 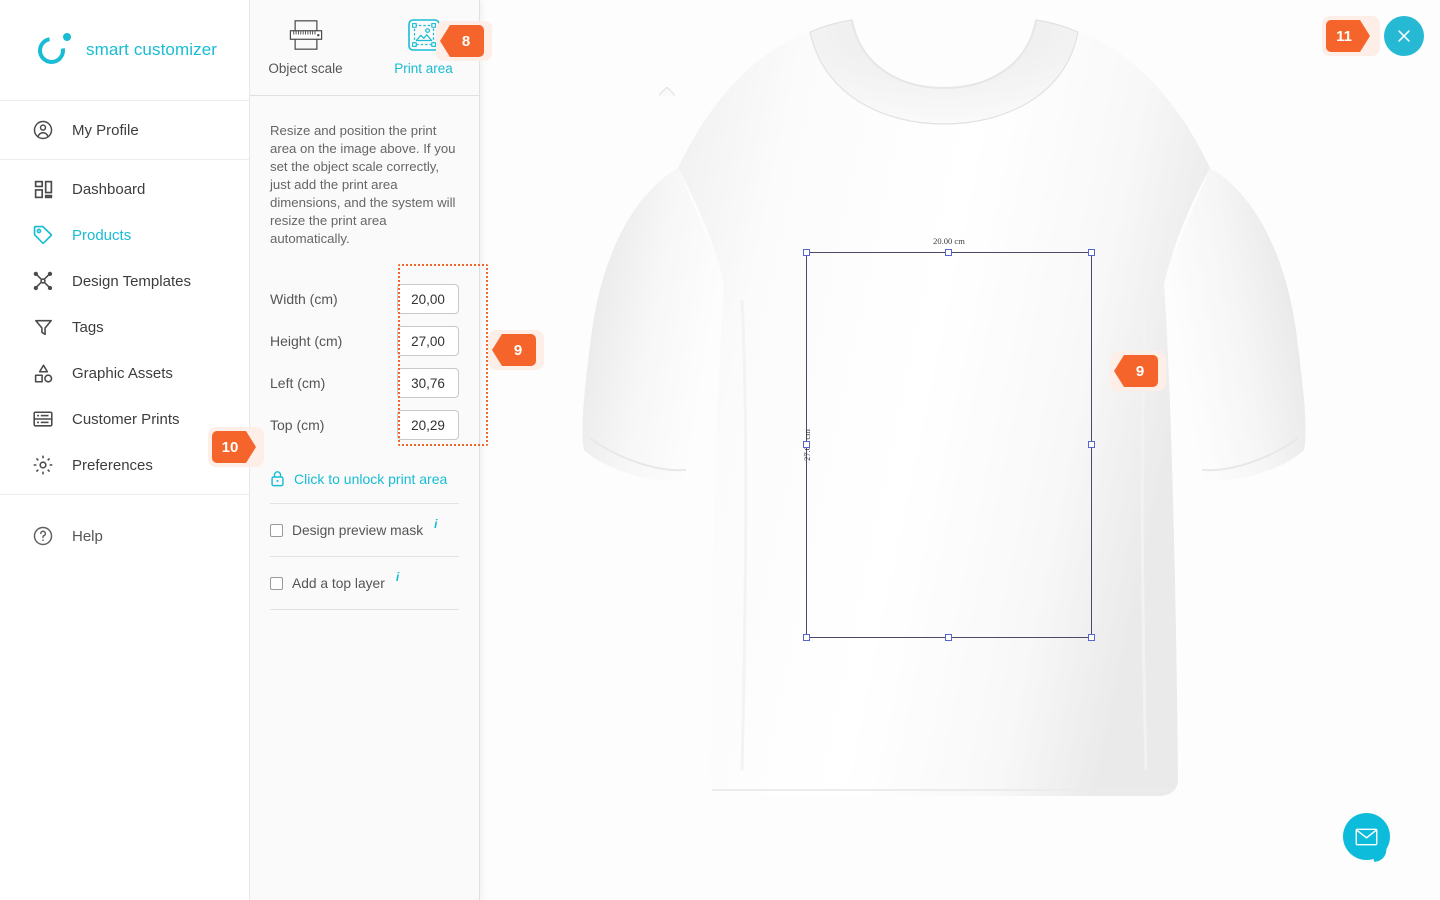 I want to click on sidebar-item-label: Graphic Assets, so click(x=122, y=373).